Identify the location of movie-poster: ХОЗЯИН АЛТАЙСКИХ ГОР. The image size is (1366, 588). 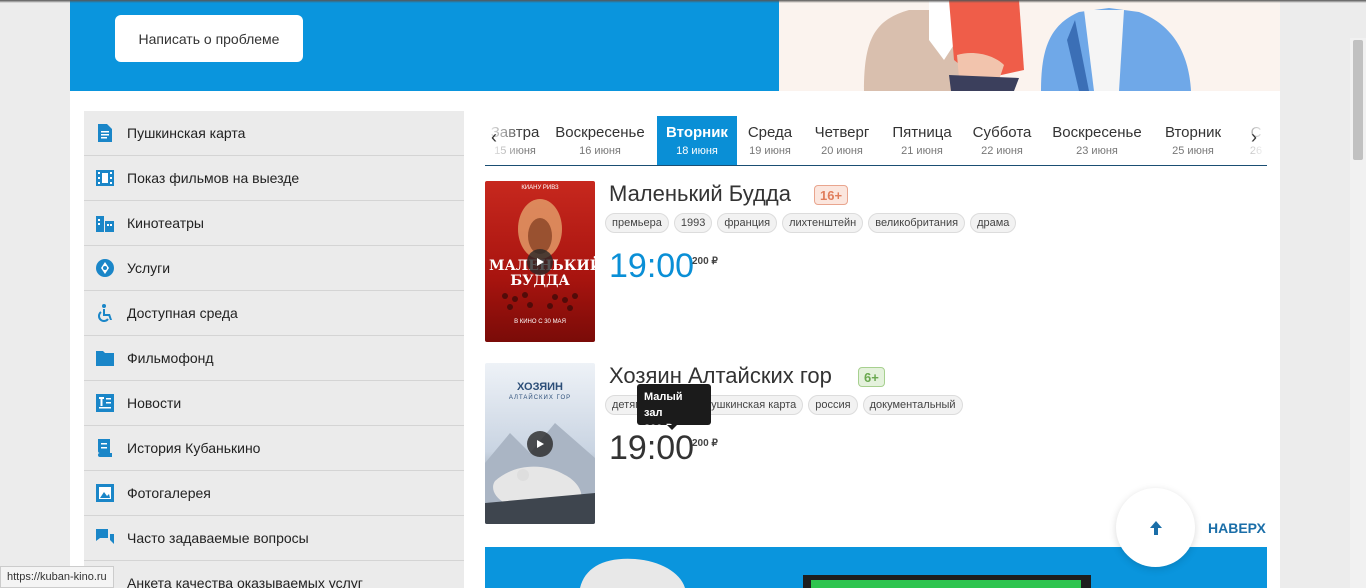
(540, 443).